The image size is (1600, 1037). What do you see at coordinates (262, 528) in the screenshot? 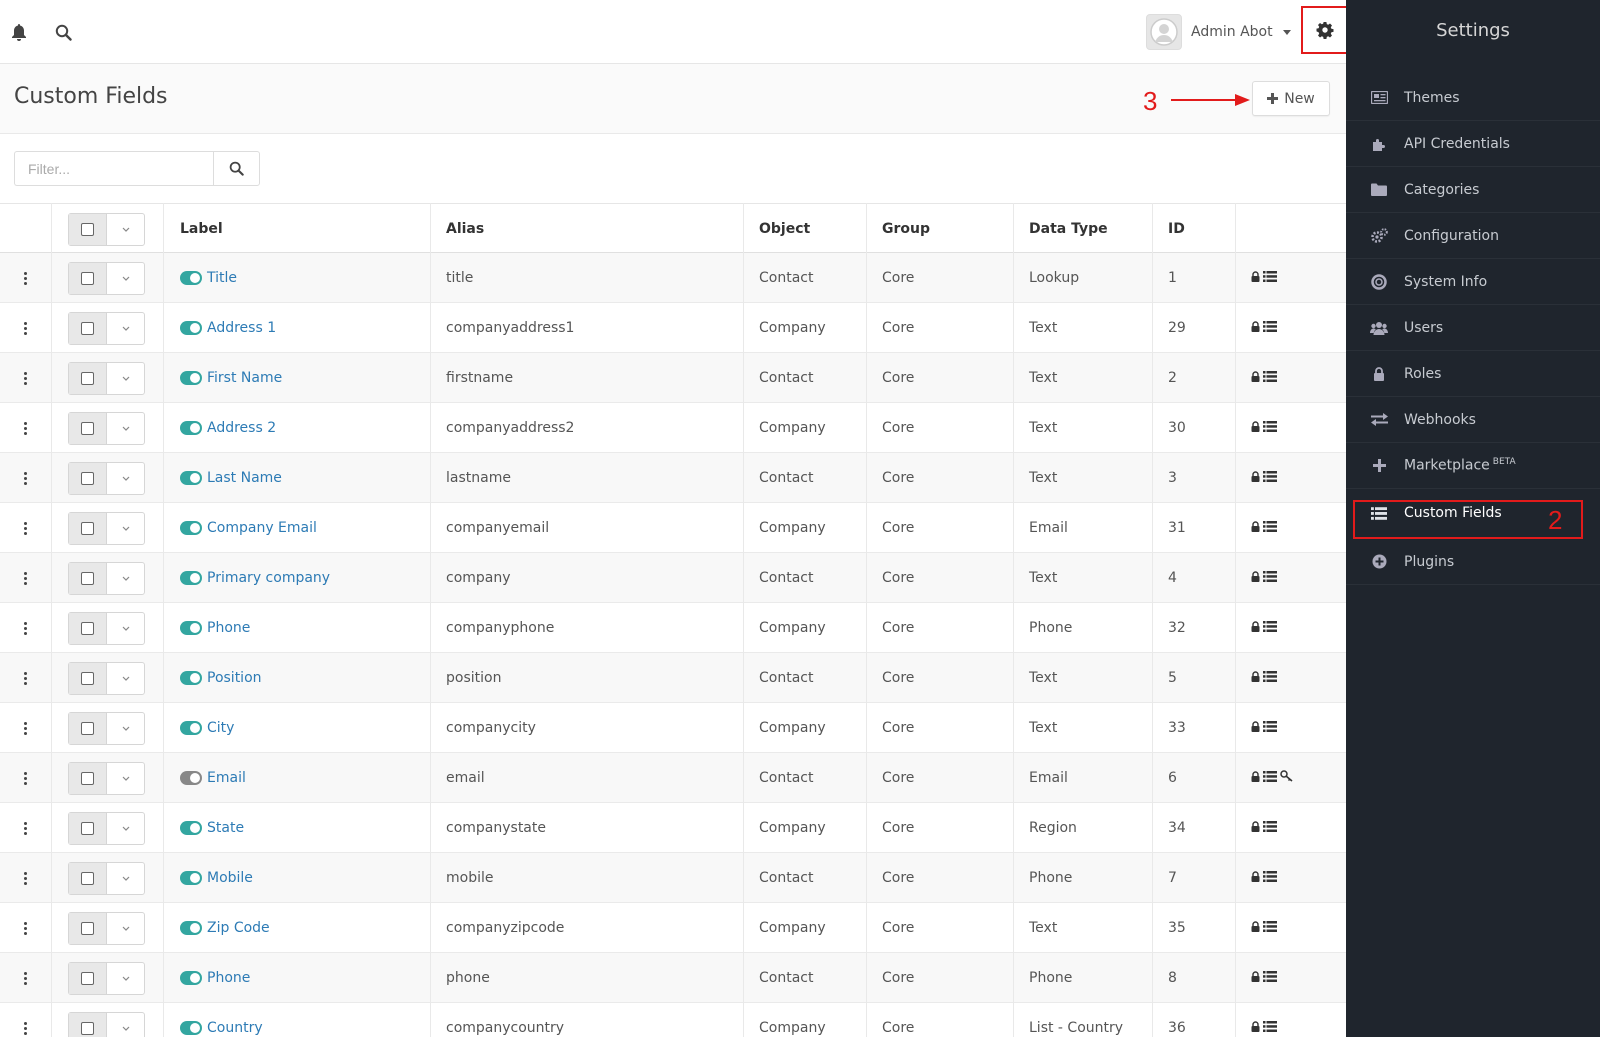
I see `field-label-link: Company Email` at bounding box center [262, 528].